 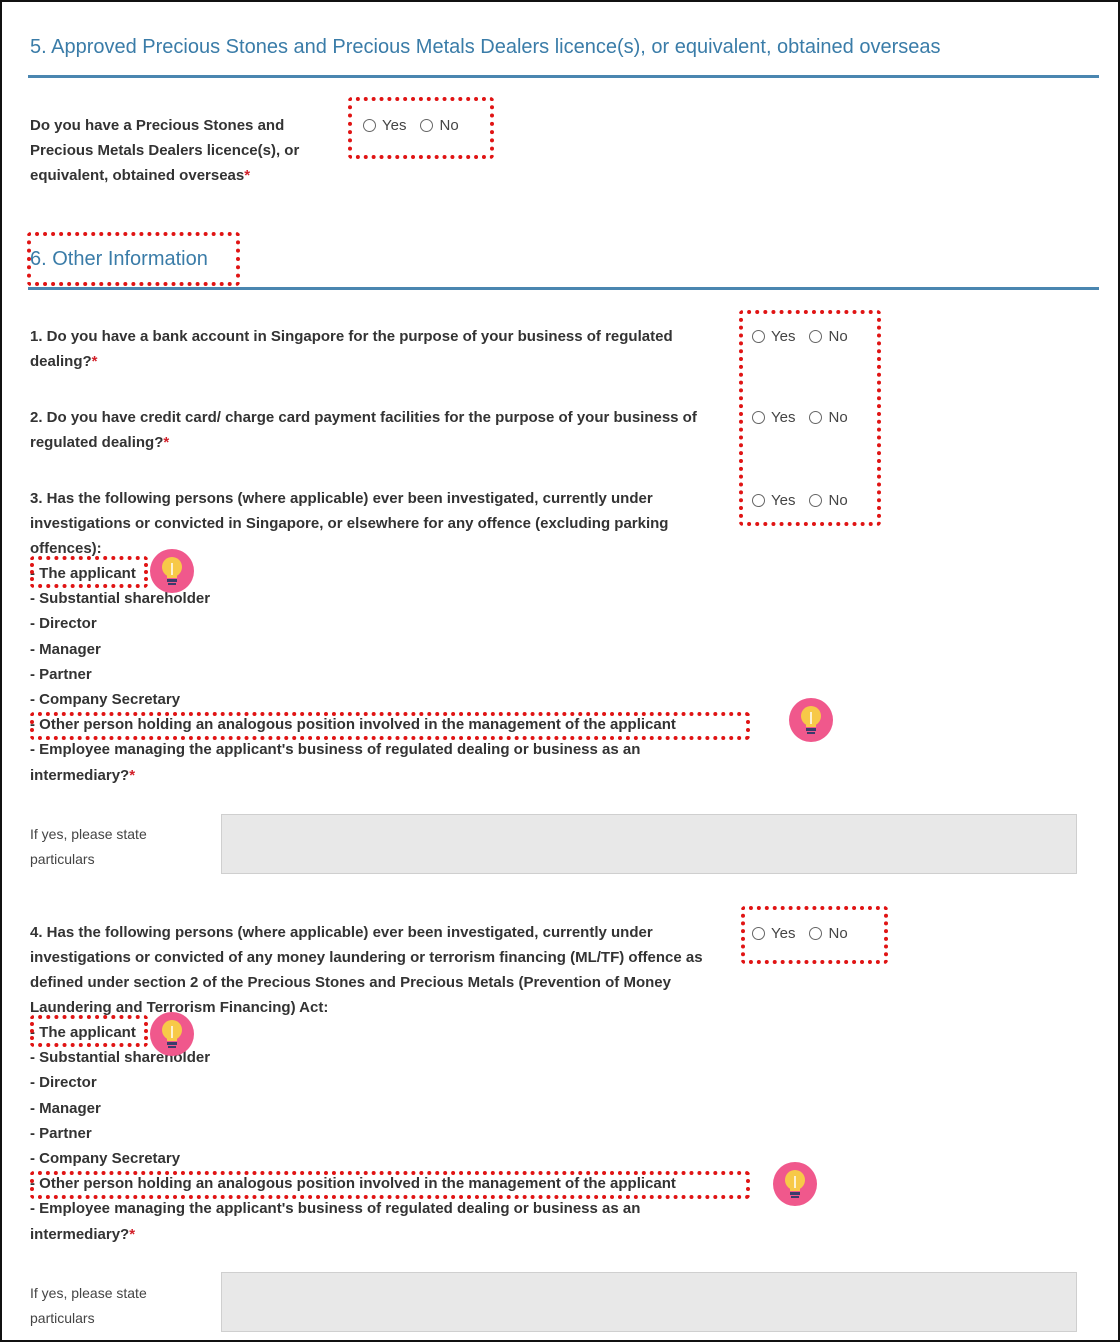 I want to click on highlight-q4-applicant, so click(x=89, y=1031).